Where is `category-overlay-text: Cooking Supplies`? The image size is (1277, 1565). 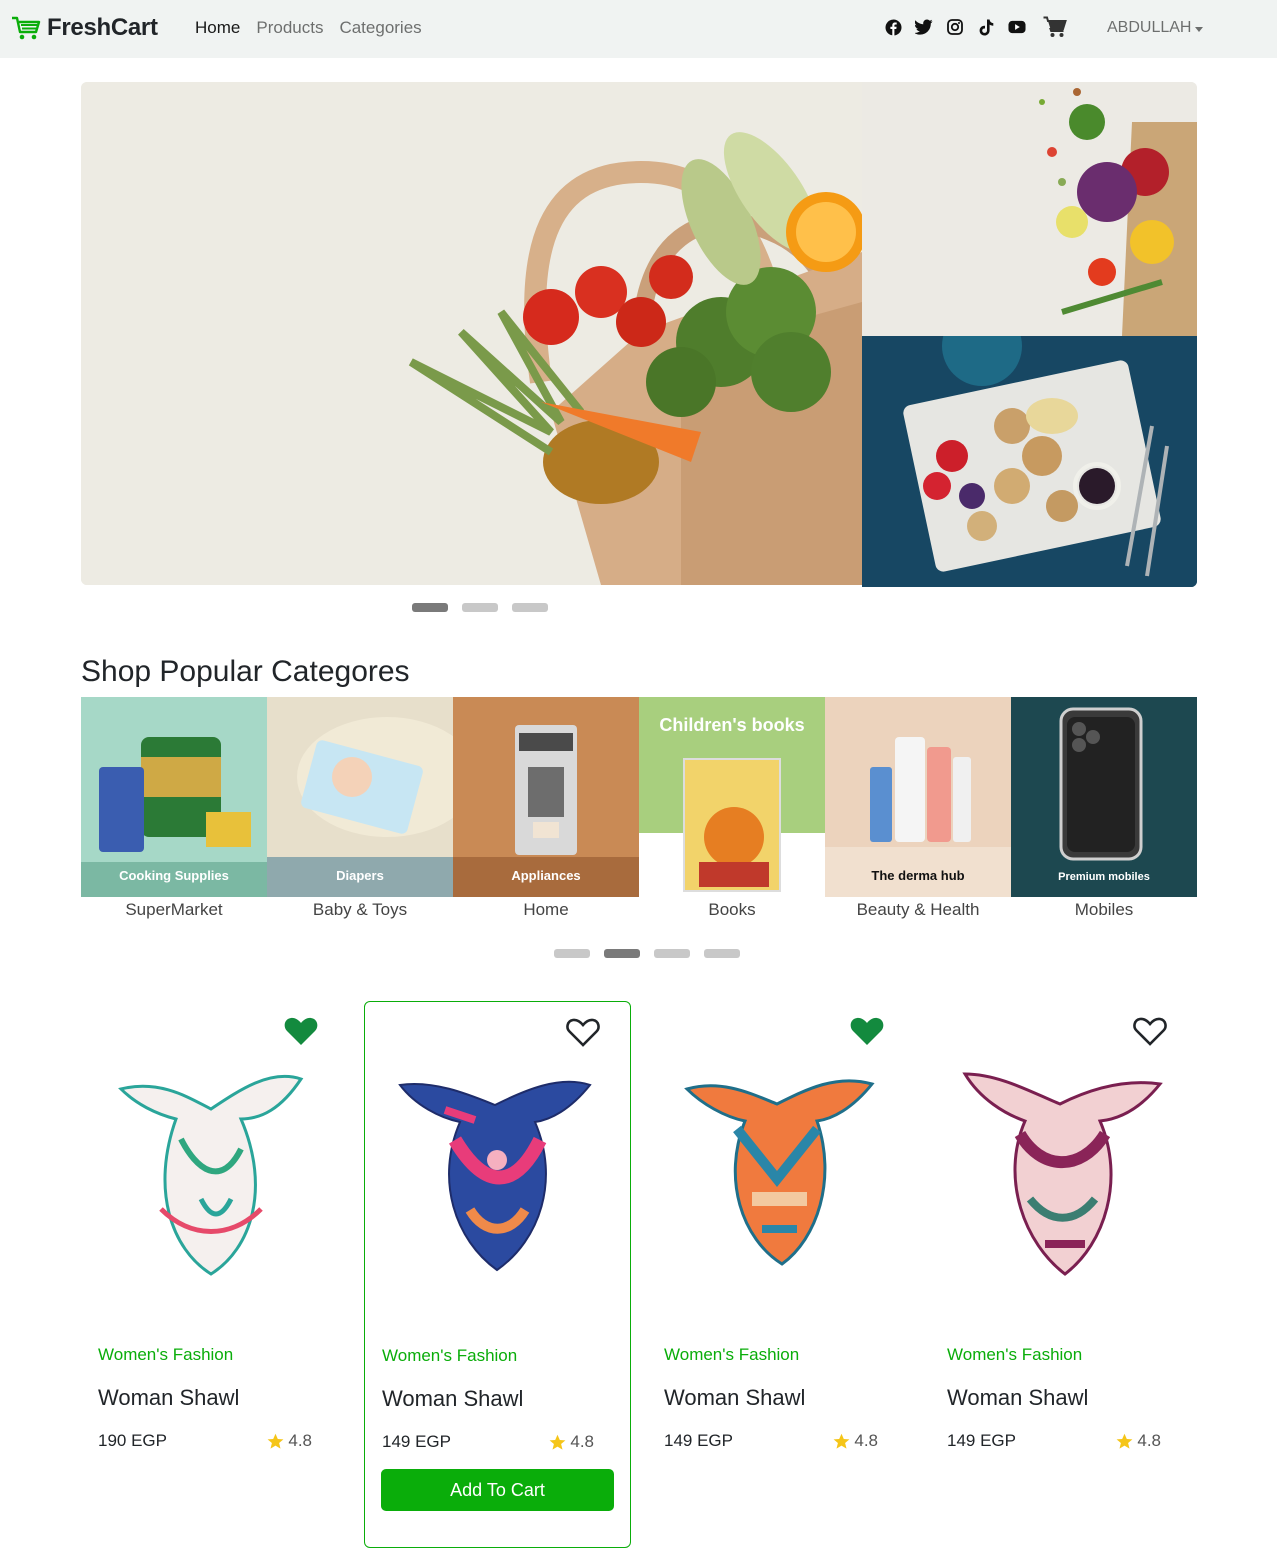
category-overlay-text: Cooking Supplies is located at coordinates (174, 875).